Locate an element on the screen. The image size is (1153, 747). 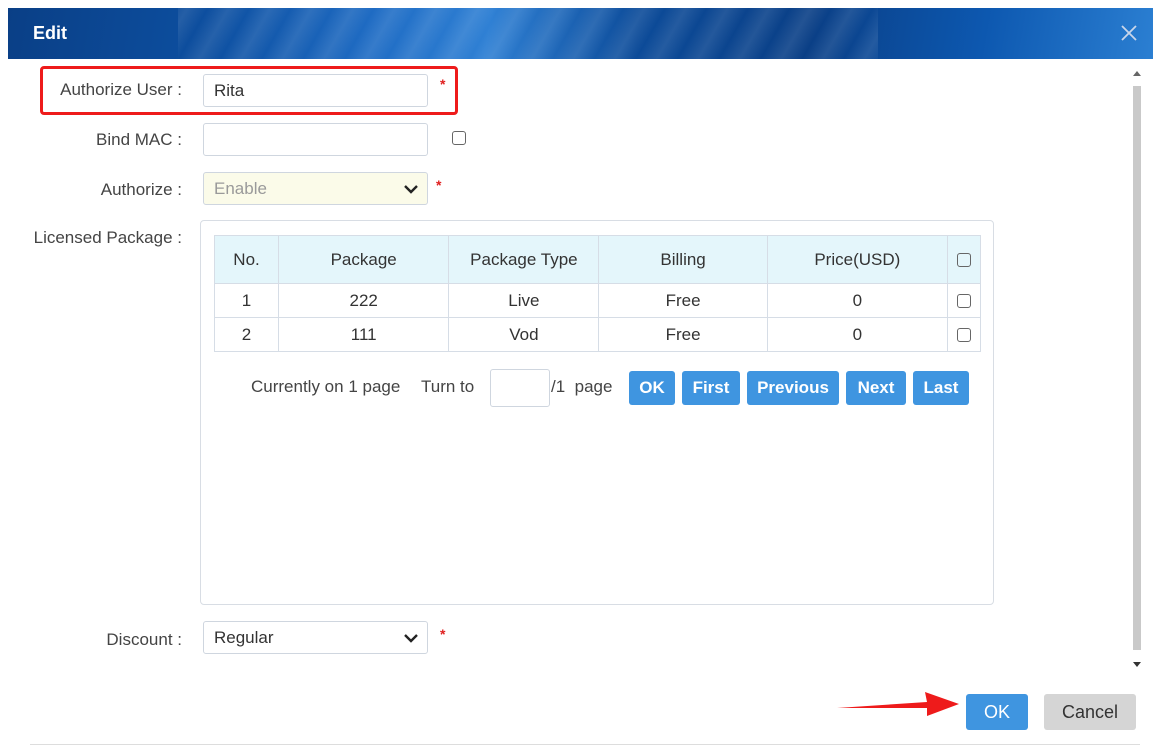
cell-type: Vod is located at coordinates (524, 334).